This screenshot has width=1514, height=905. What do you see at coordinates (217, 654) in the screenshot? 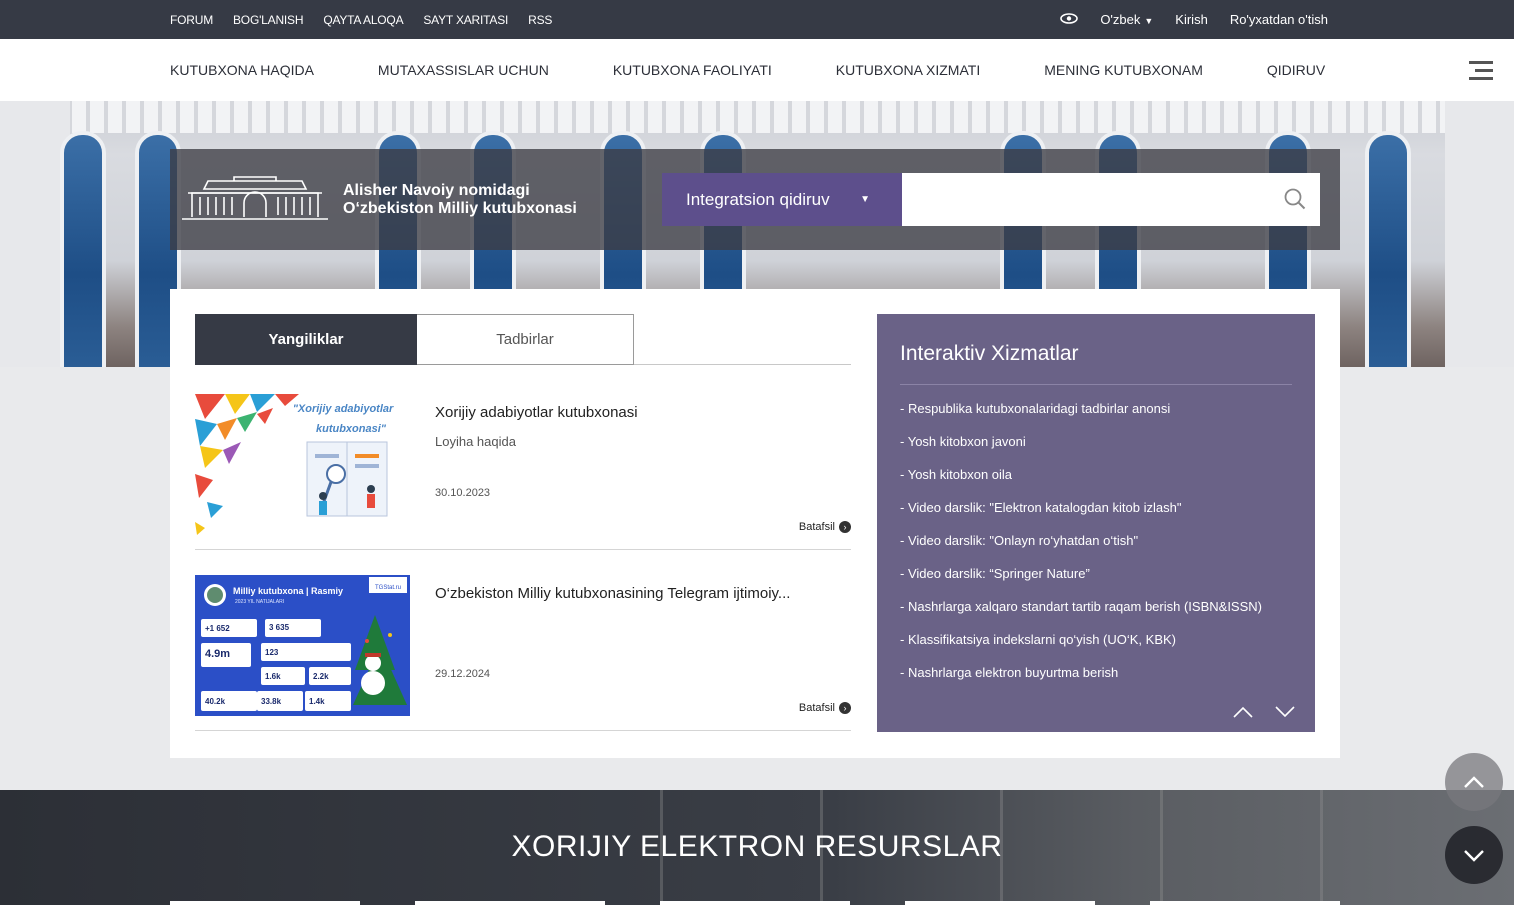
I see `thumb-stat: 4.9m` at bounding box center [217, 654].